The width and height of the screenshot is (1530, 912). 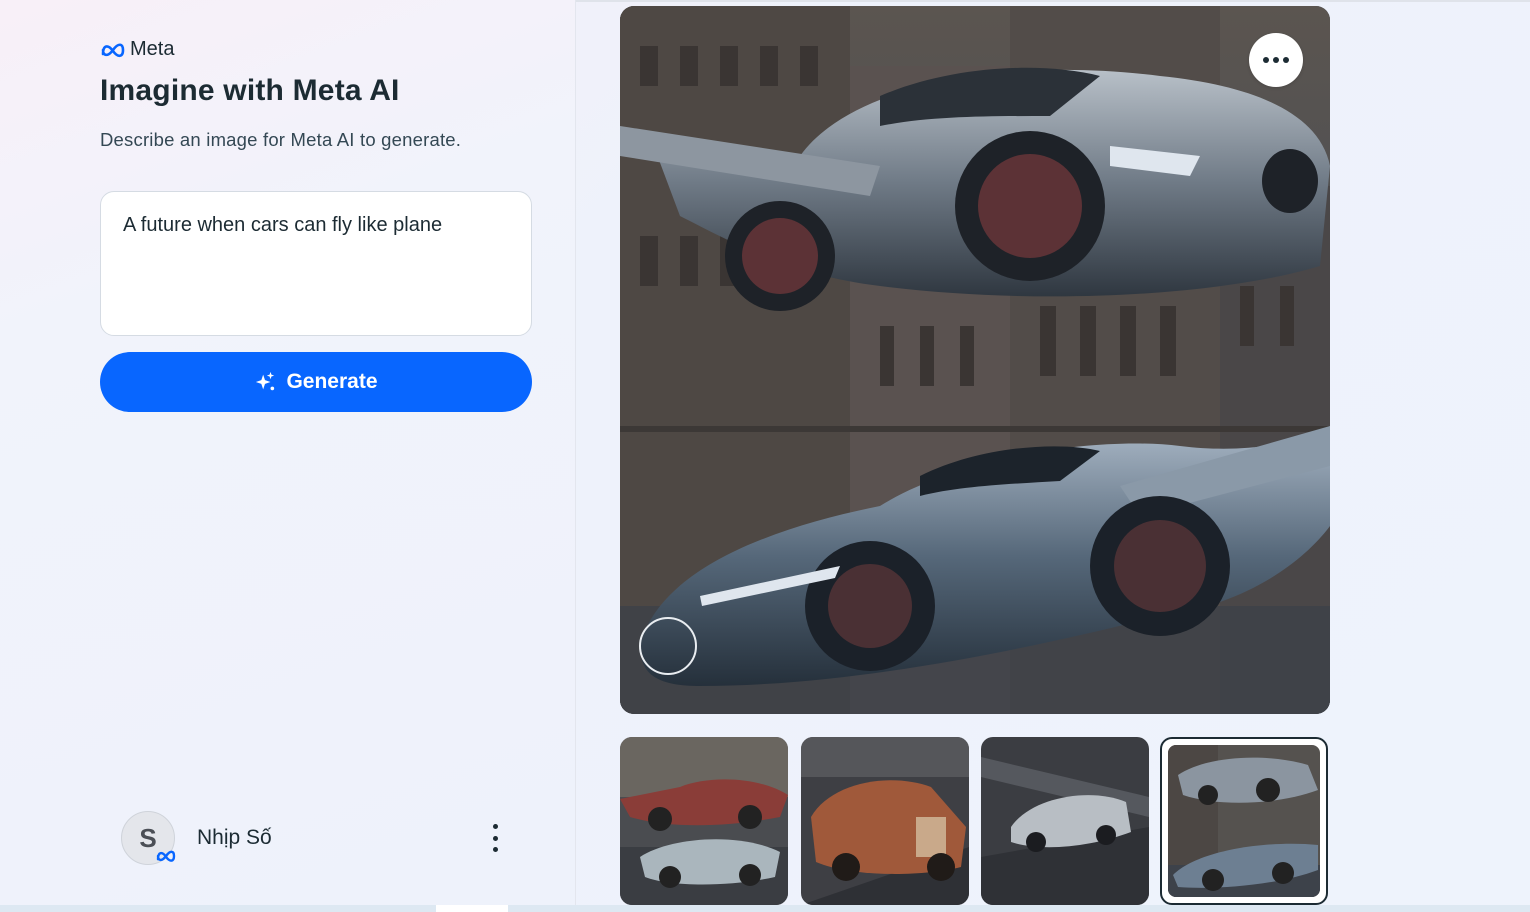 What do you see at coordinates (1244, 821) in the screenshot?
I see `thumbnail-4-selected` at bounding box center [1244, 821].